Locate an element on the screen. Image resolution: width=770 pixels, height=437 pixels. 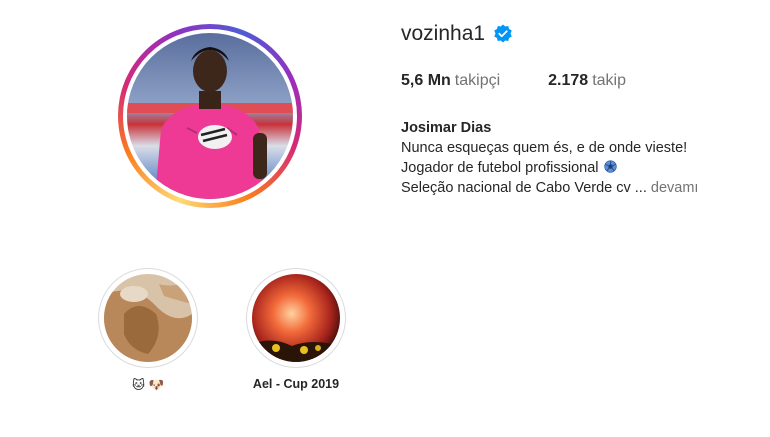
username-row: vozinha1 is located at coordinates (457, 34).